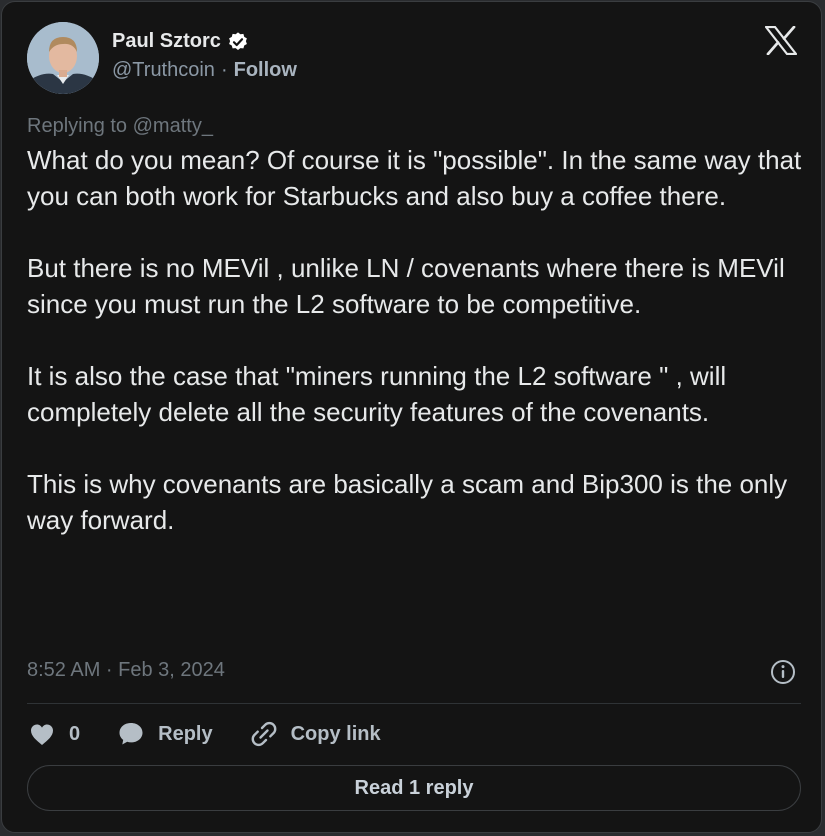 The width and height of the screenshot is (825, 836). I want to click on like-count: 0, so click(75, 733).